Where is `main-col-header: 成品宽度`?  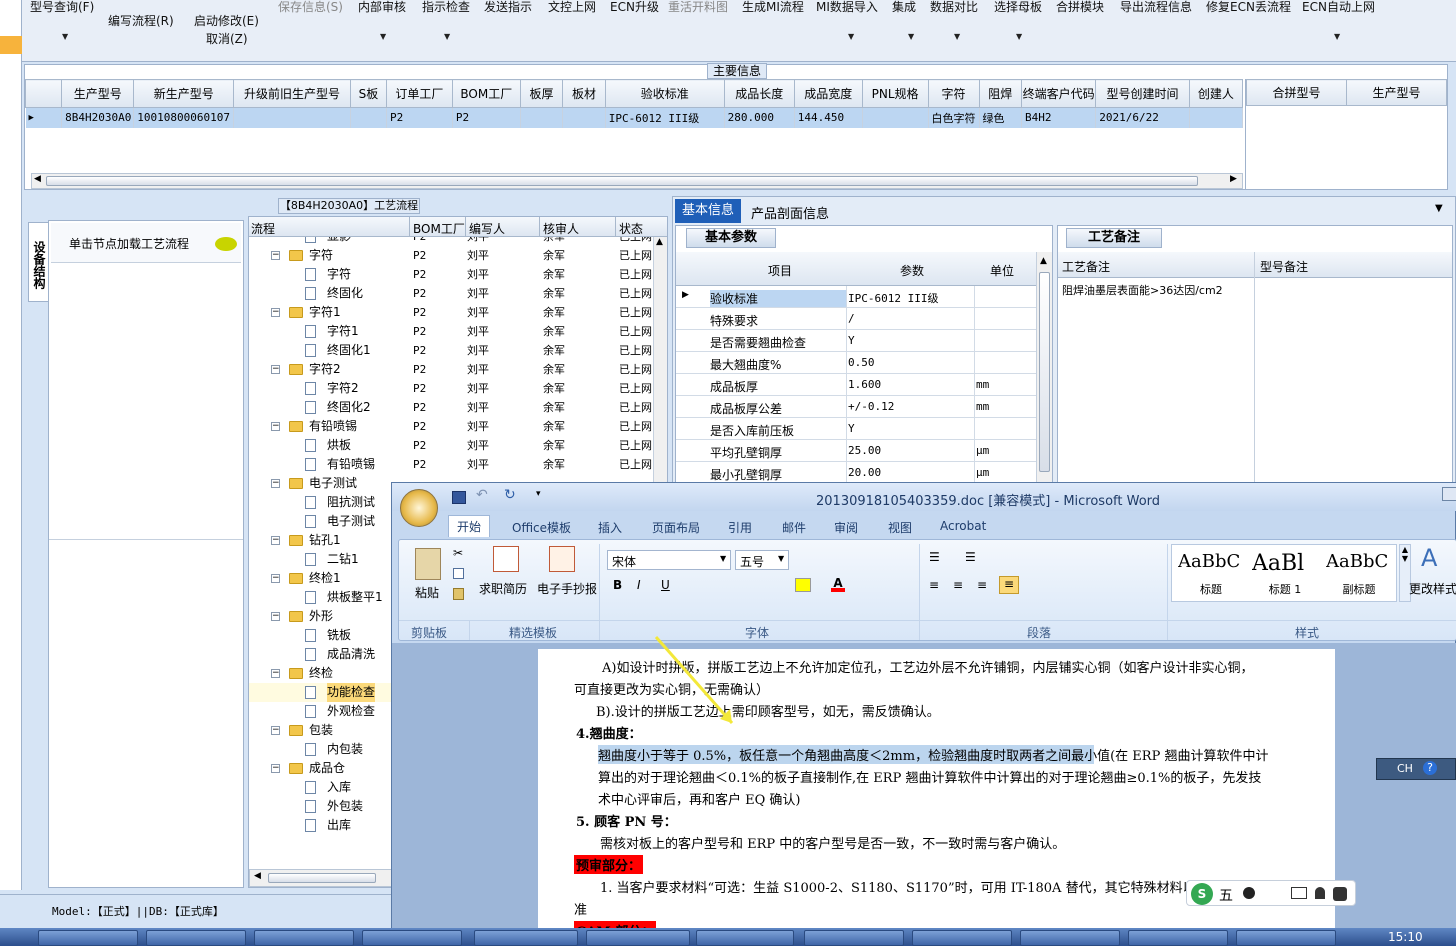
main-col-header: 成品宽度 is located at coordinates (828, 93).